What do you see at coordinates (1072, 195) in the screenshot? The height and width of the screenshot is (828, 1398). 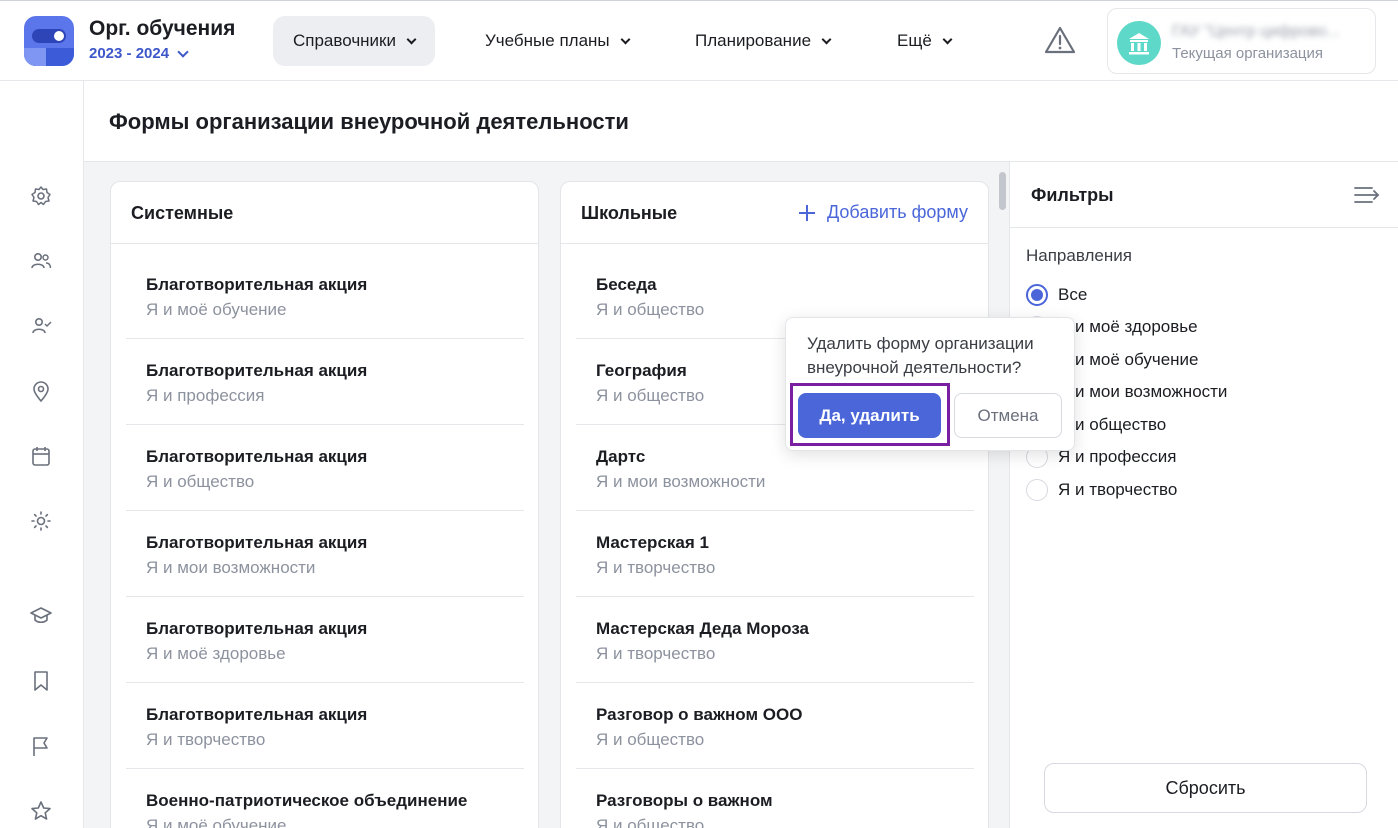 I see `filters-title: Фильтры` at bounding box center [1072, 195].